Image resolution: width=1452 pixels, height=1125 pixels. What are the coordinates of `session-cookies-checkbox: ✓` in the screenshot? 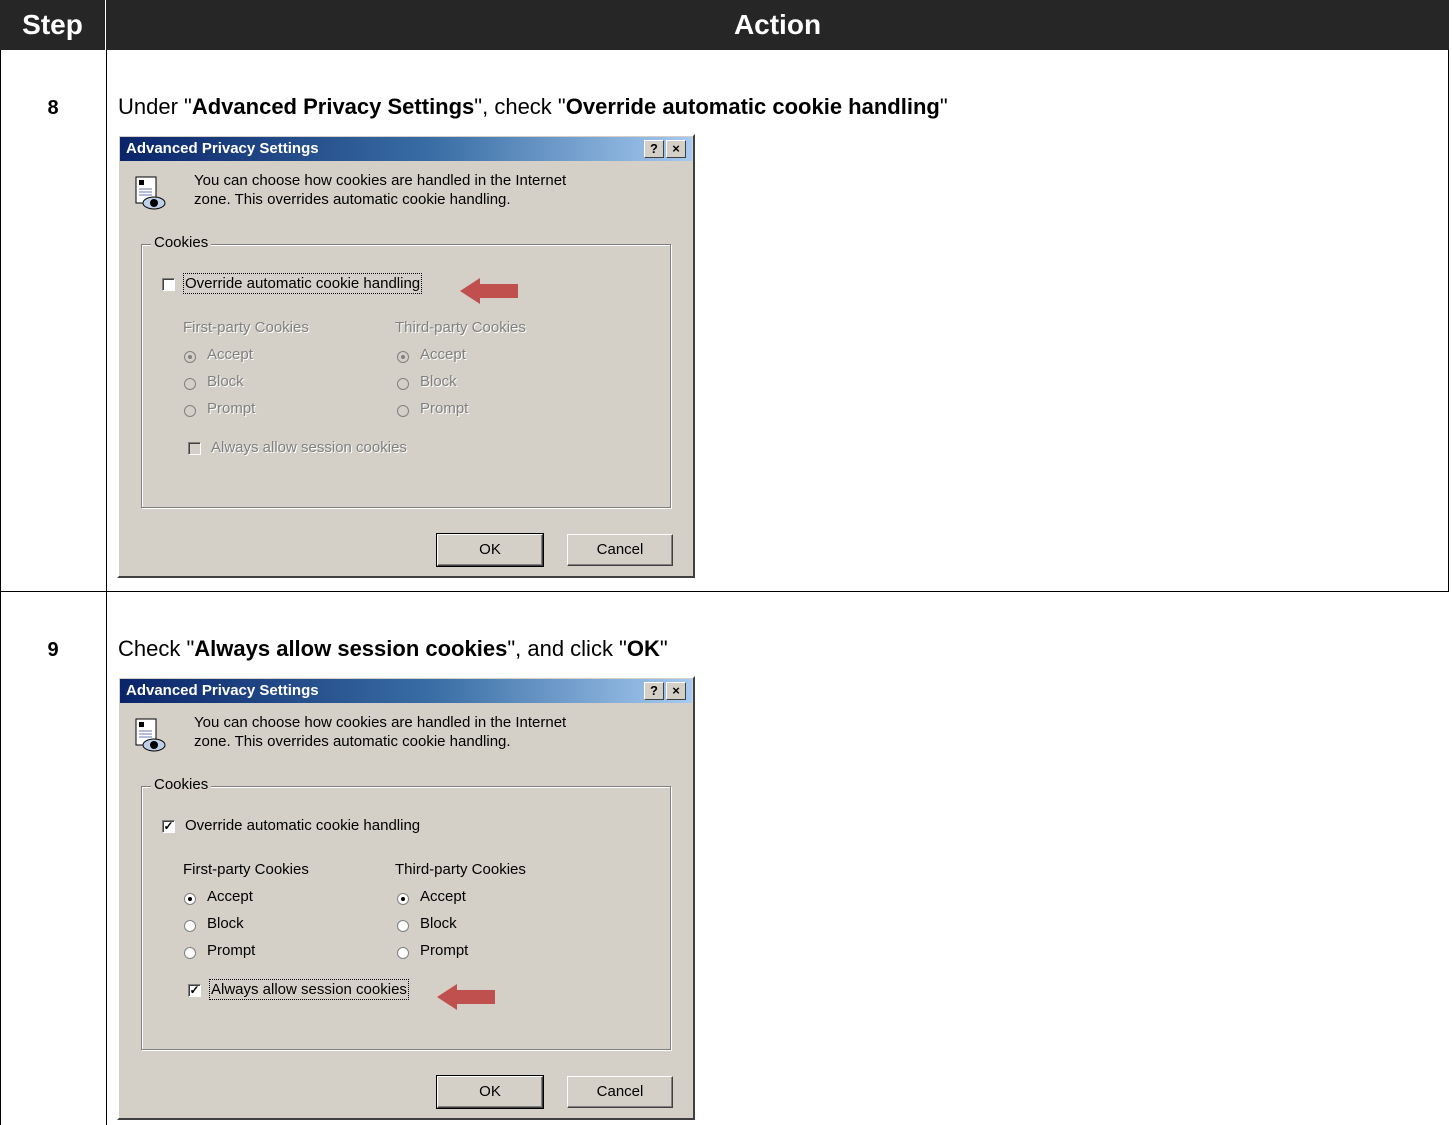 It's located at (194, 990).